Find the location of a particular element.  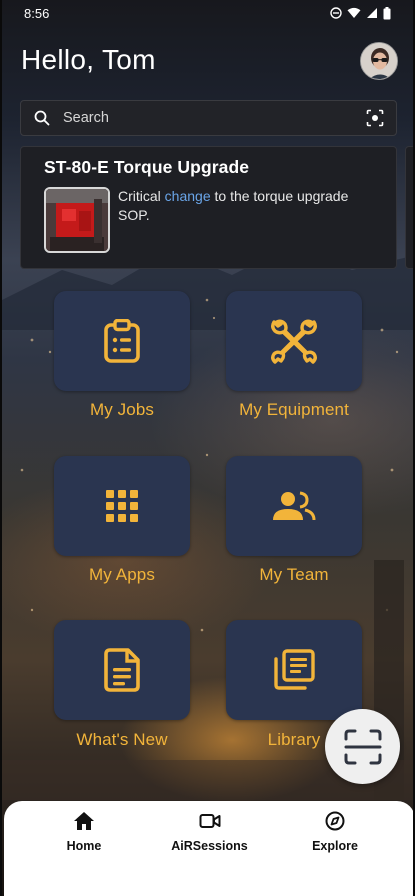

do-not-disturb-icon is located at coordinates (336, 13).